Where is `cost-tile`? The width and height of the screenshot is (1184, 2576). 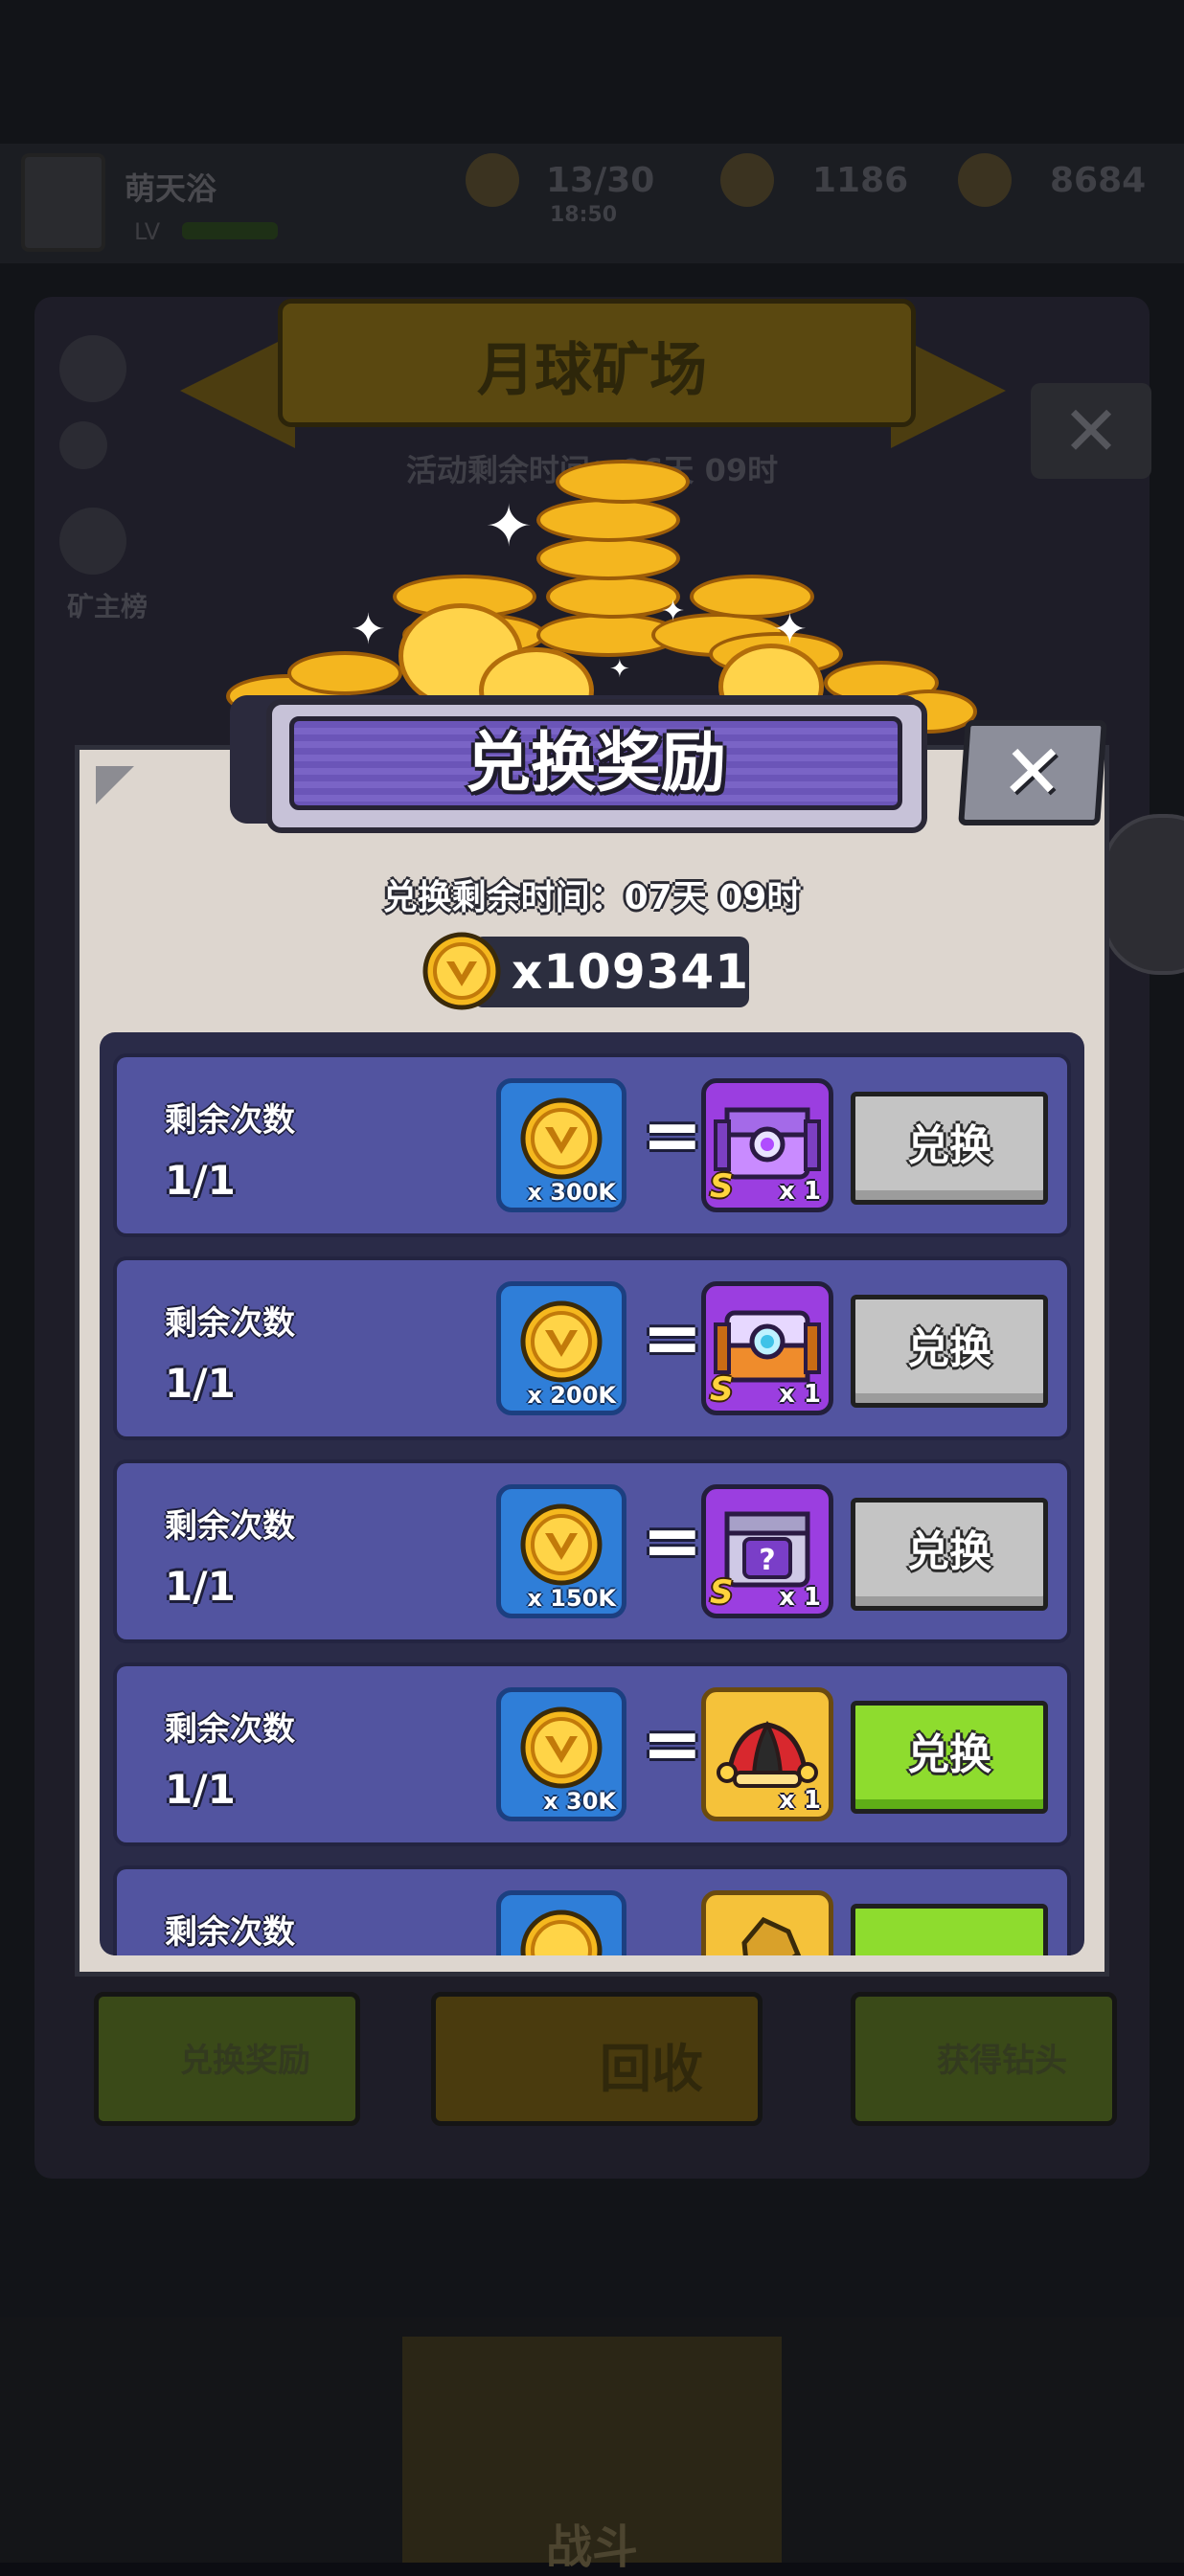 cost-tile is located at coordinates (561, 1922).